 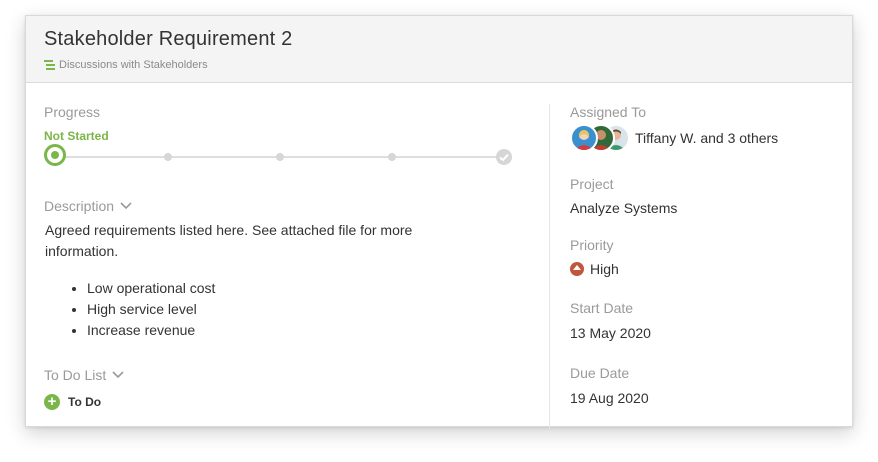 I want to click on assigned-label: Assigned To, so click(x=608, y=112).